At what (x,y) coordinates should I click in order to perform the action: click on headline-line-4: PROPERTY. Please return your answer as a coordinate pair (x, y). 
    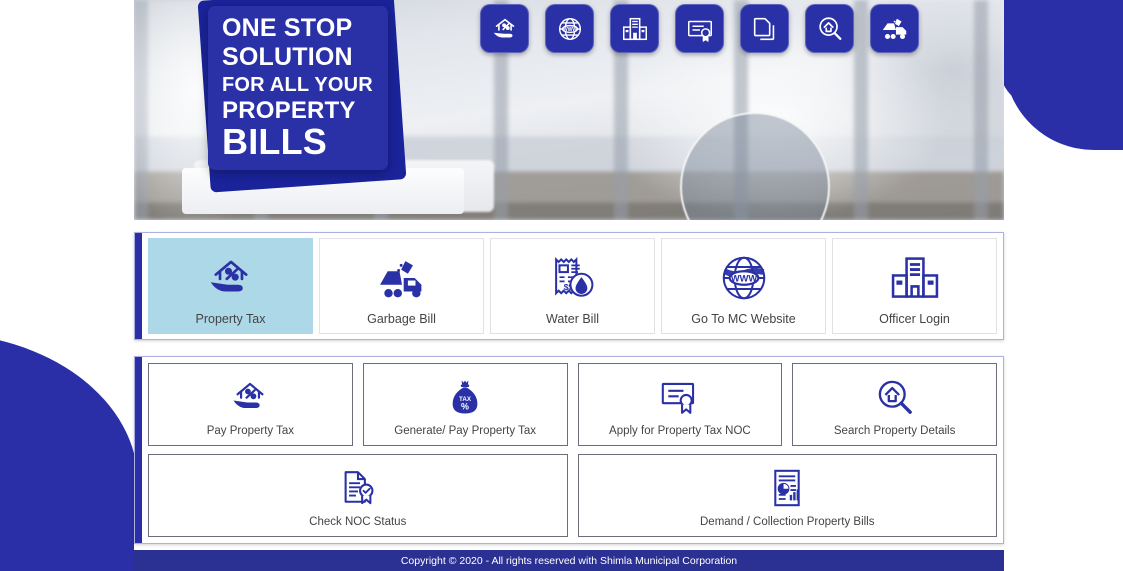
    Looking at the image, I should click on (289, 110).